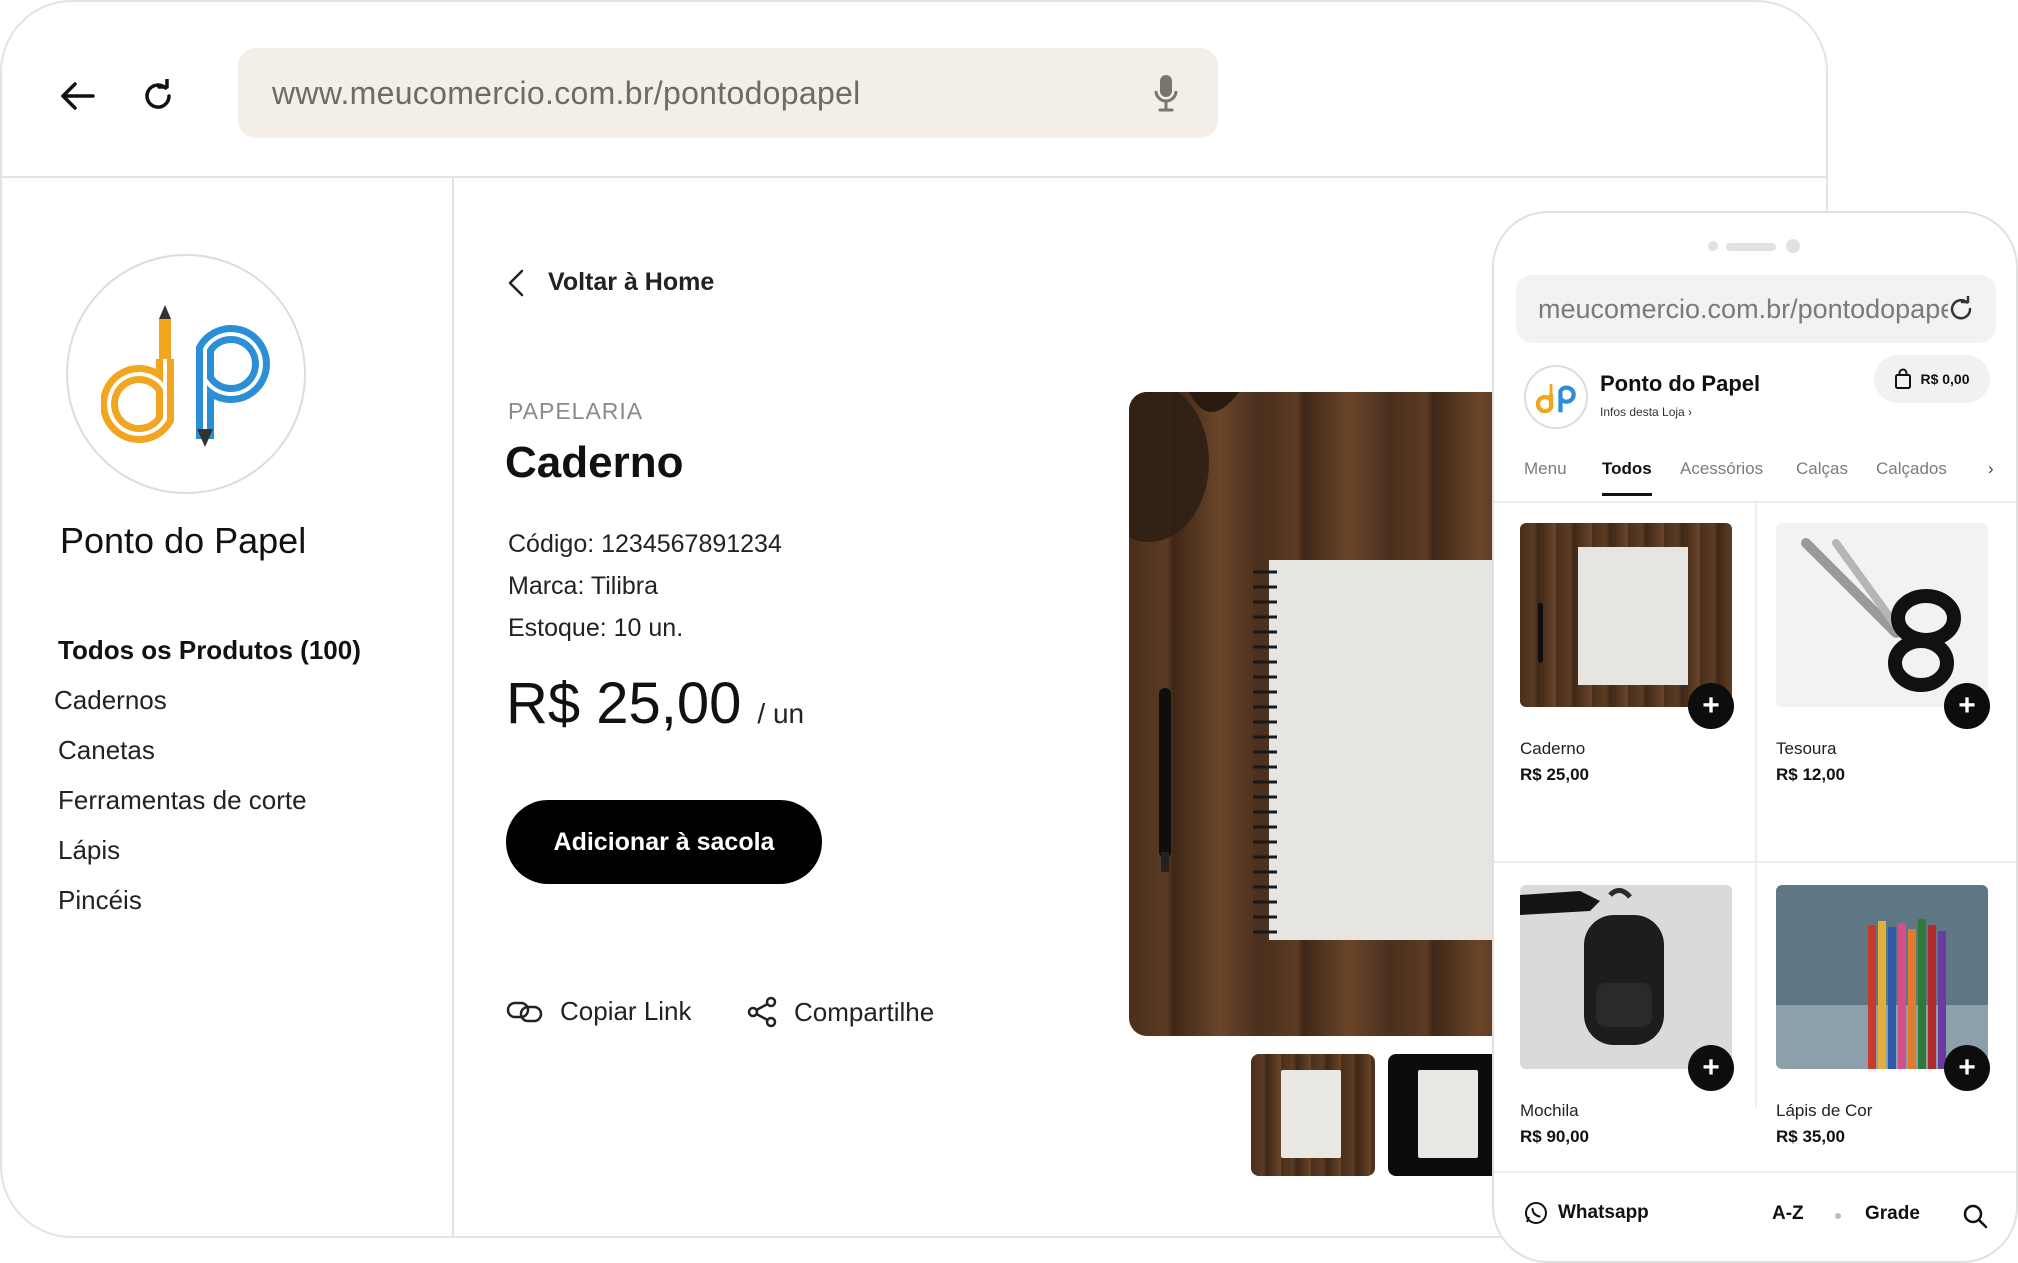 The width and height of the screenshot is (2018, 1263). What do you see at coordinates (1755, 1216) in the screenshot?
I see `mobile-footer-bar: Whatsapp A-Z Grade` at bounding box center [1755, 1216].